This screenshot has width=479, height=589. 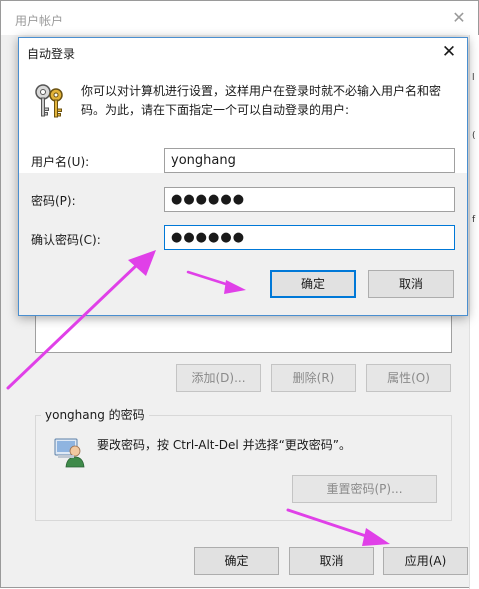 I want to click on confirm-password-label: 确认密码(C):, so click(x=66, y=240).